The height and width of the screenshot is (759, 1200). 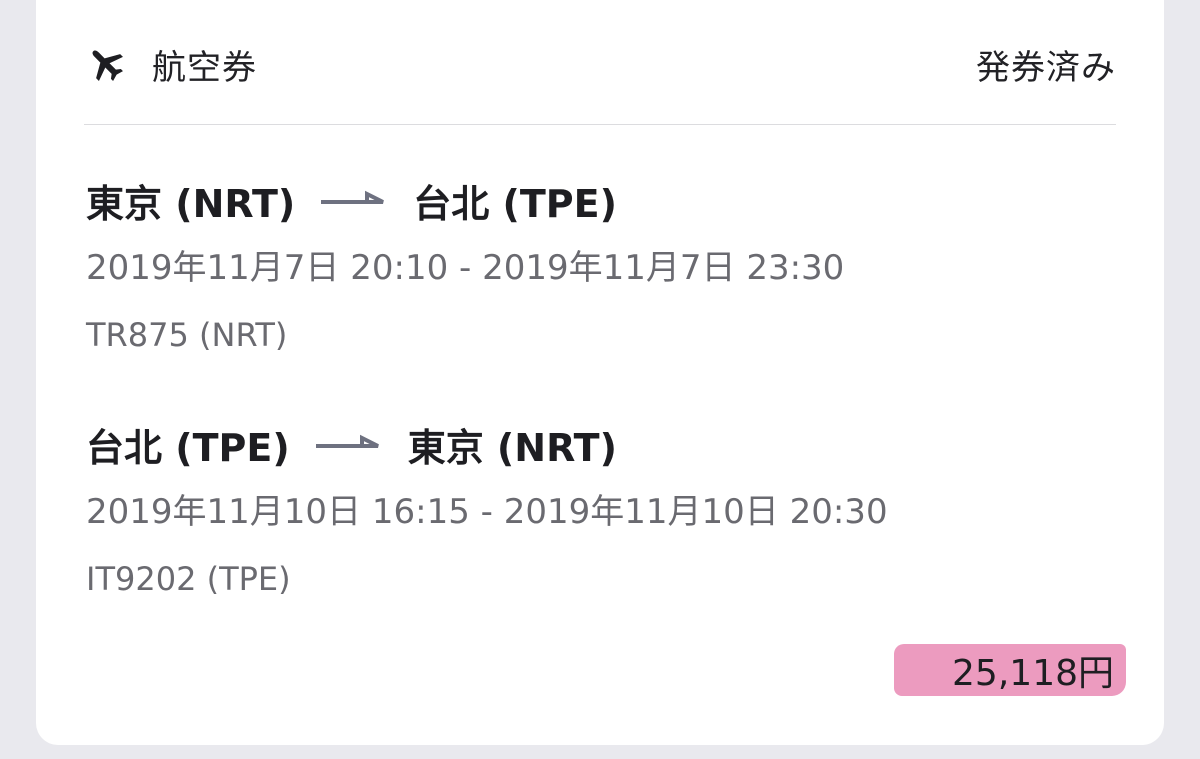 What do you see at coordinates (1046, 67) in the screenshot?
I see `status-label: 発券済み` at bounding box center [1046, 67].